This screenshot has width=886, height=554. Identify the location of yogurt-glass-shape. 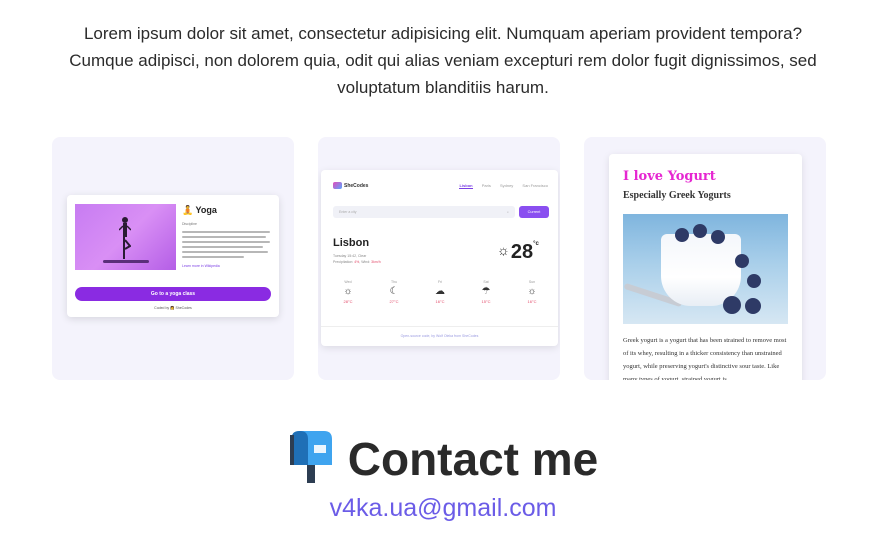
(701, 270).